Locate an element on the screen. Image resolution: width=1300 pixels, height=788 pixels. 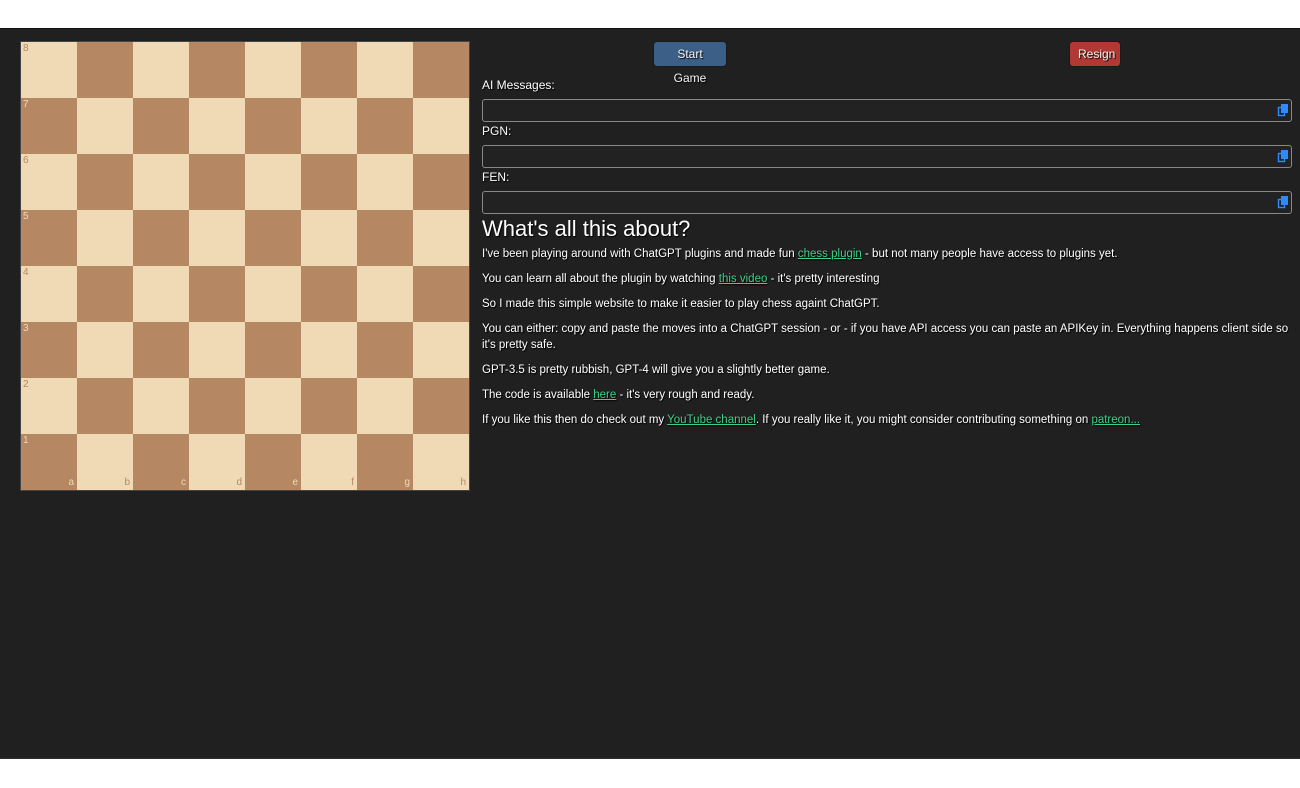
pgn-field-wrapper is located at coordinates (887, 156).